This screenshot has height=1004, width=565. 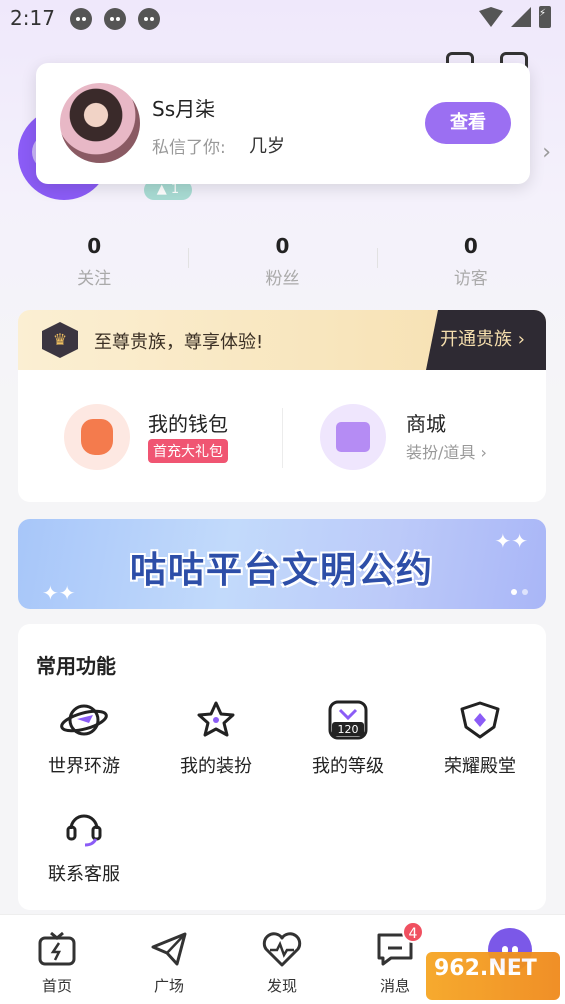 I want to click on func-hall-of-honor: 荣耀殿堂, so click(x=480, y=738).